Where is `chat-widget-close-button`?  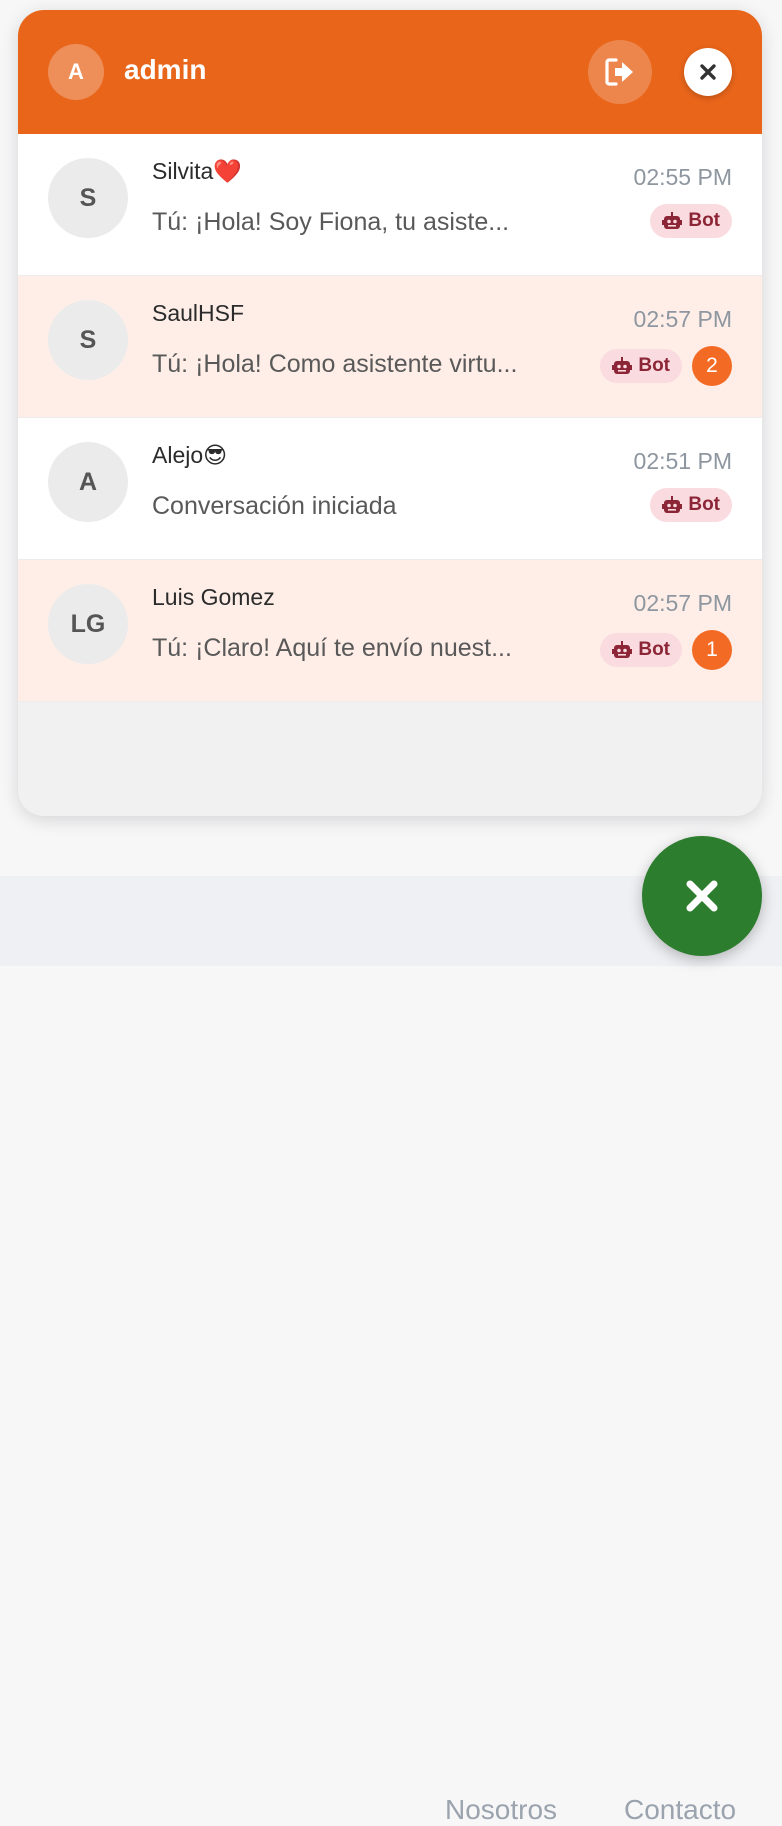 chat-widget-close-button is located at coordinates (702, 896).